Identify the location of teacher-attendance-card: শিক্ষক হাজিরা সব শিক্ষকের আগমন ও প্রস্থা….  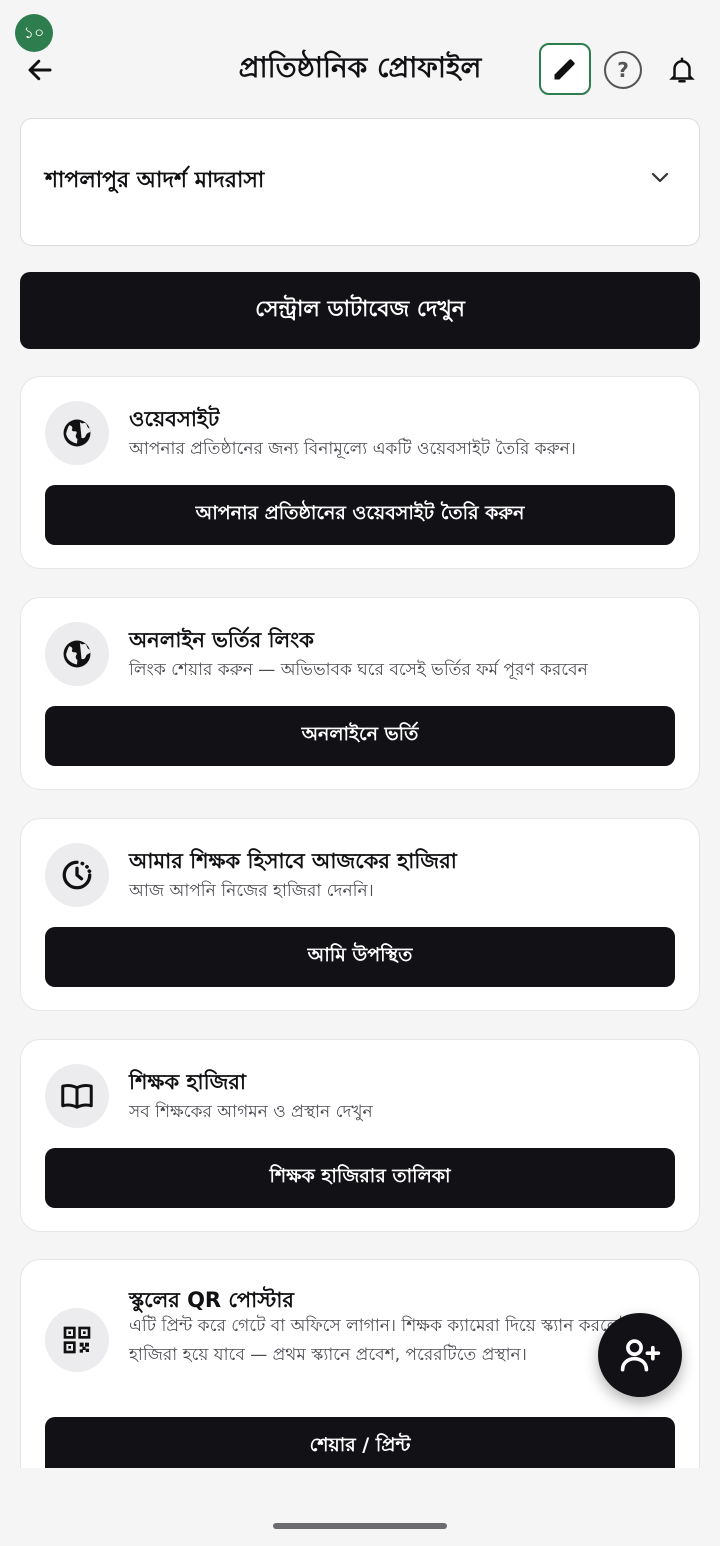
(360, 1135).